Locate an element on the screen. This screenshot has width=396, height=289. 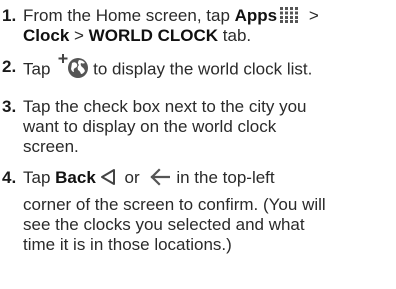
step-4-line-3: see the clocks you selected and what is located at coordinates (164, 224).